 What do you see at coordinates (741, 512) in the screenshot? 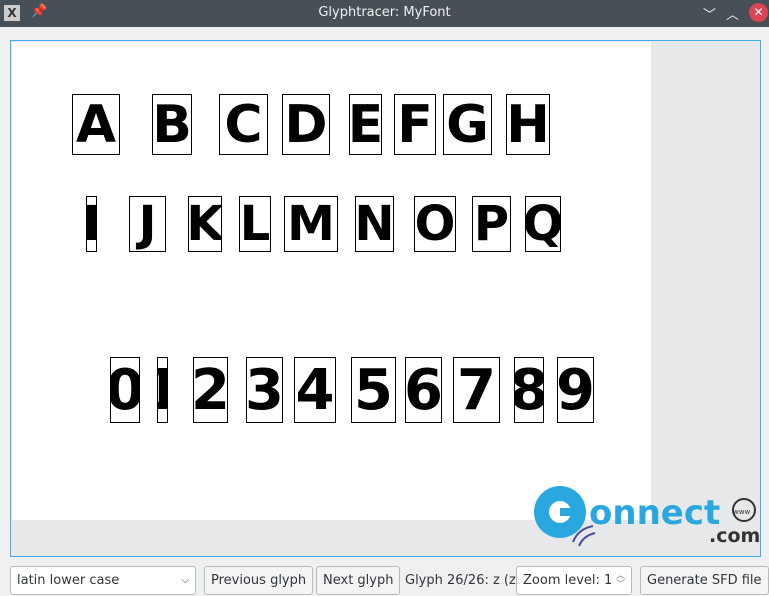
I see `svg-text: www` at bounding box center [741, 512].